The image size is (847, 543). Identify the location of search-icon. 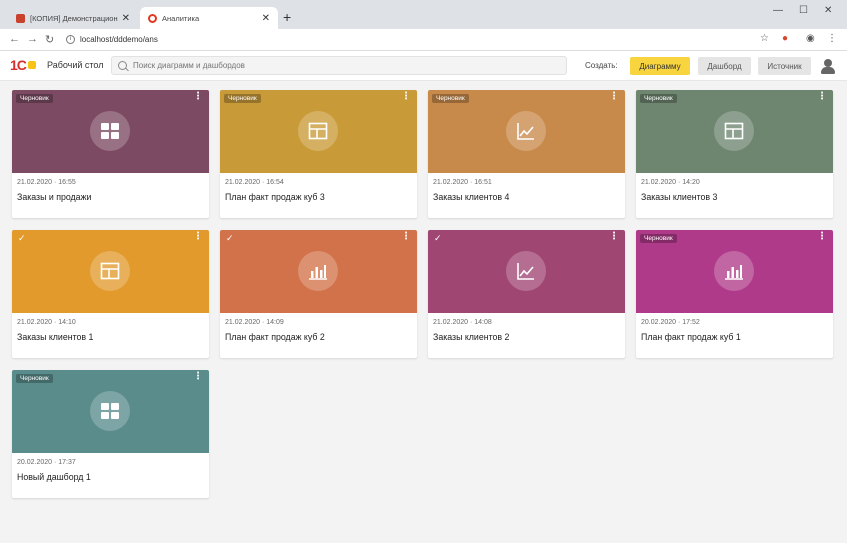
(122, 65).